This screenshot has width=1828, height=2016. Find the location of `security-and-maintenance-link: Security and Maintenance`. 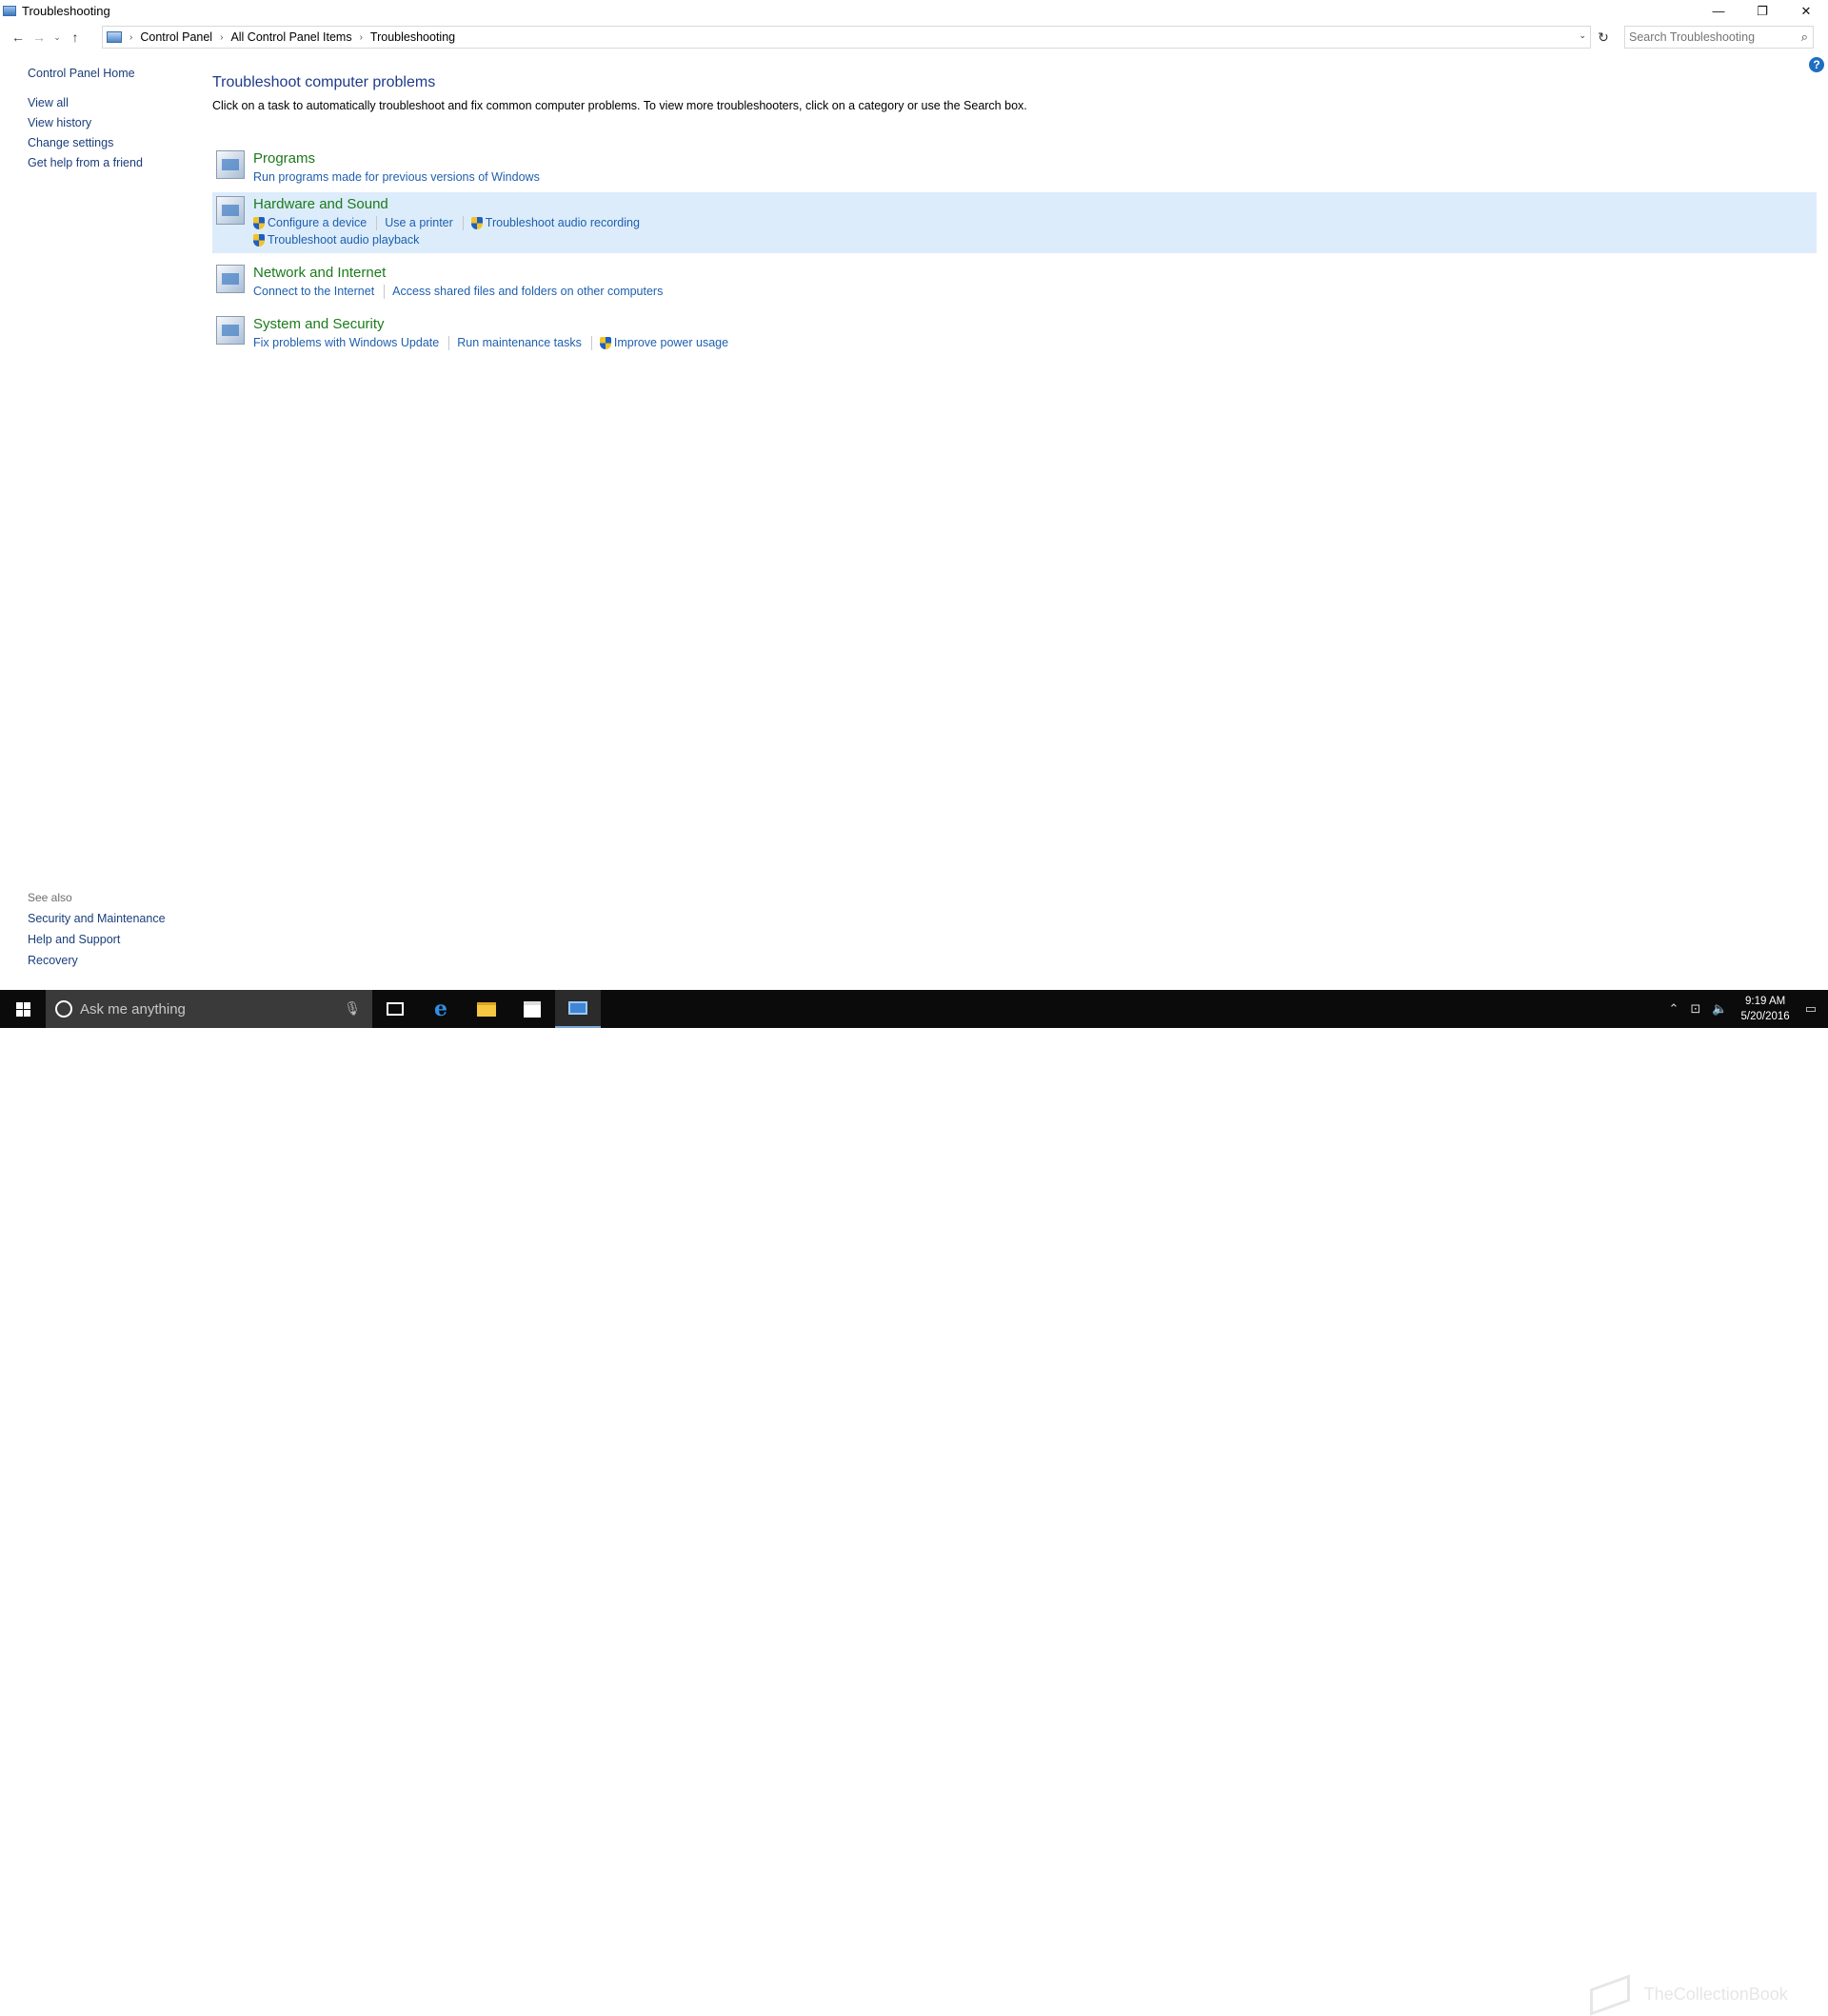

security-and-maintenance-link: Security and Maintenance is located at coordinates (97, 919).